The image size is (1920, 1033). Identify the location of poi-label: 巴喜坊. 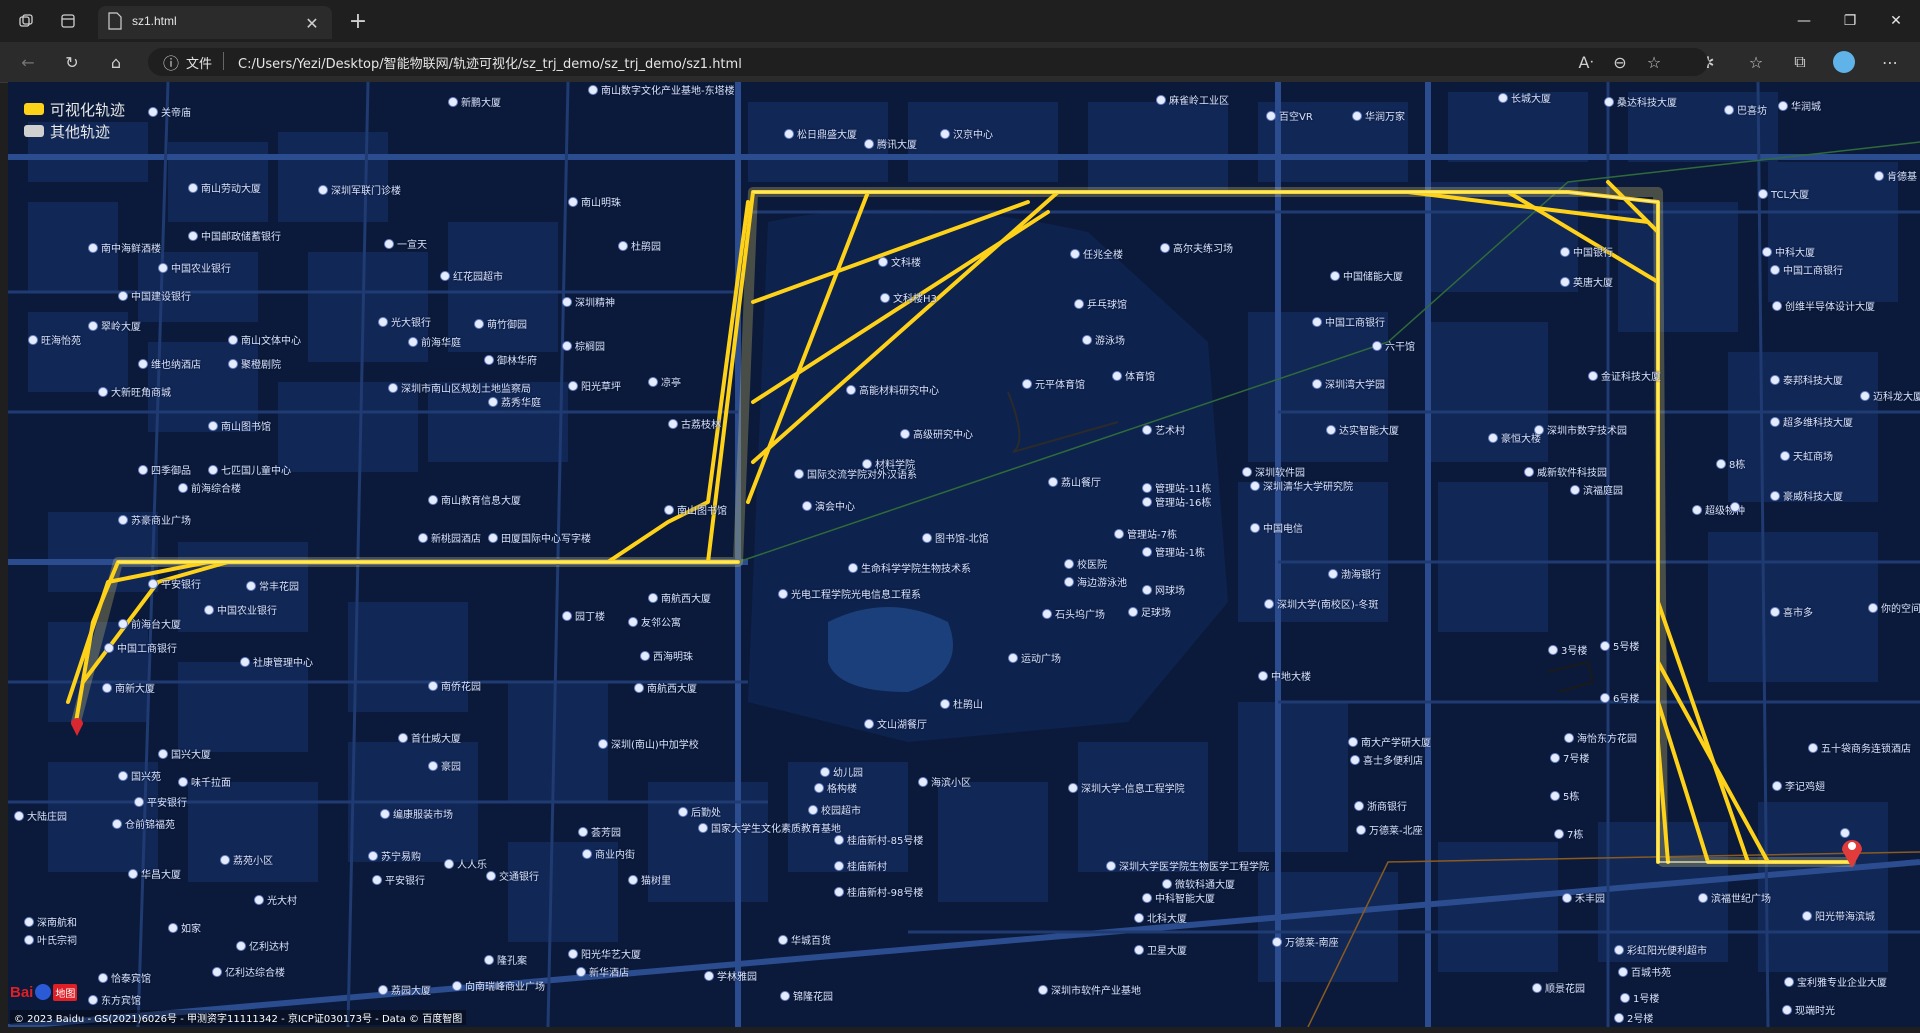
(1745, 109).